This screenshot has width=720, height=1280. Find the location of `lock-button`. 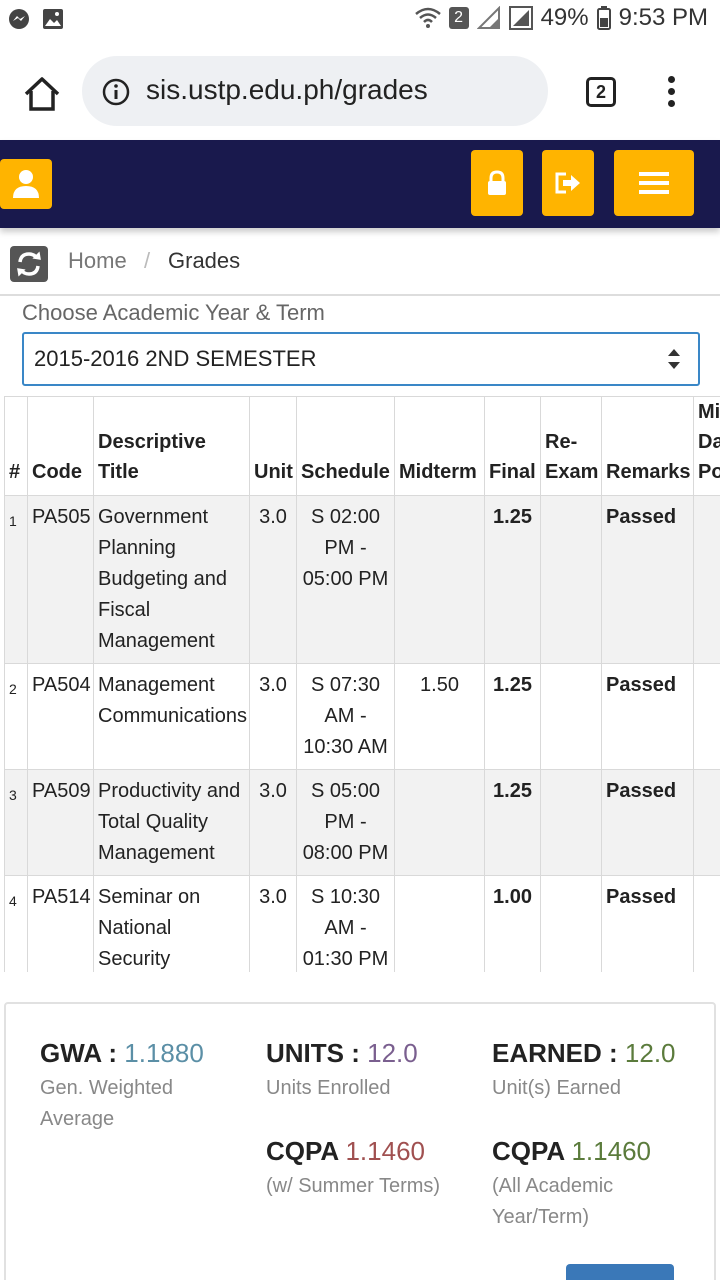

lock-button is located at coordinates (497, 183).